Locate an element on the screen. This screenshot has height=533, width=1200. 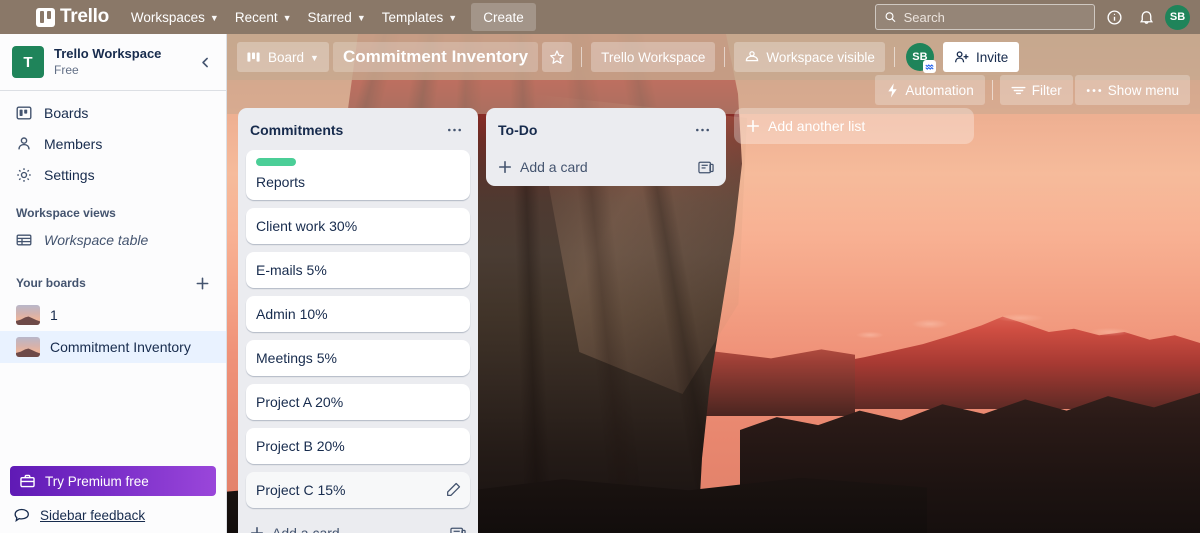
sidebar-feedback-label: Sidebar feedback is located at coordinates (93, 515).